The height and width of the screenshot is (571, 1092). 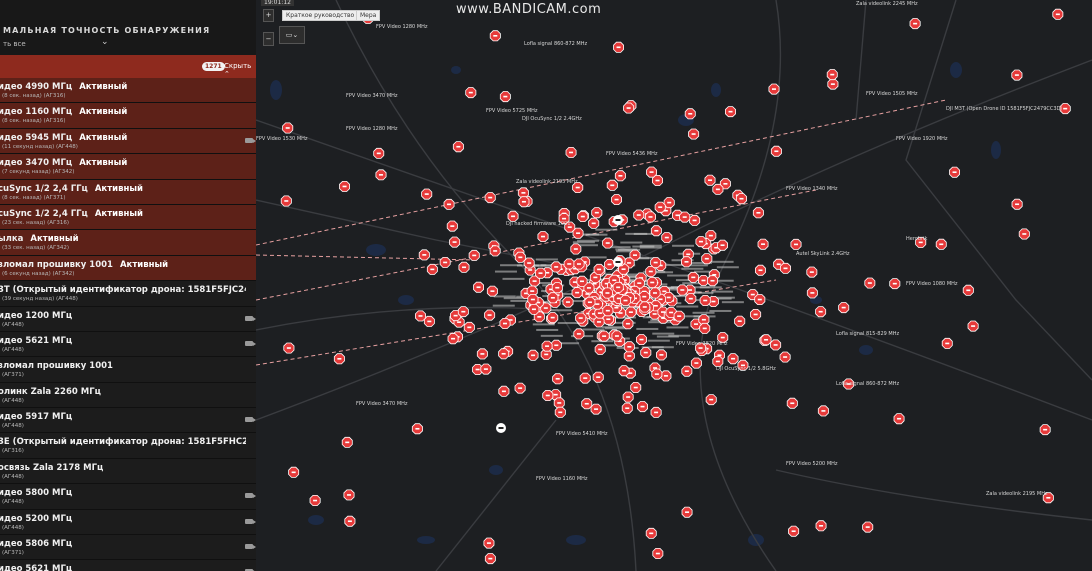 I want to click on detection-row: зломал прошивку 1001 (АГ371), so click(x=128, y=370).